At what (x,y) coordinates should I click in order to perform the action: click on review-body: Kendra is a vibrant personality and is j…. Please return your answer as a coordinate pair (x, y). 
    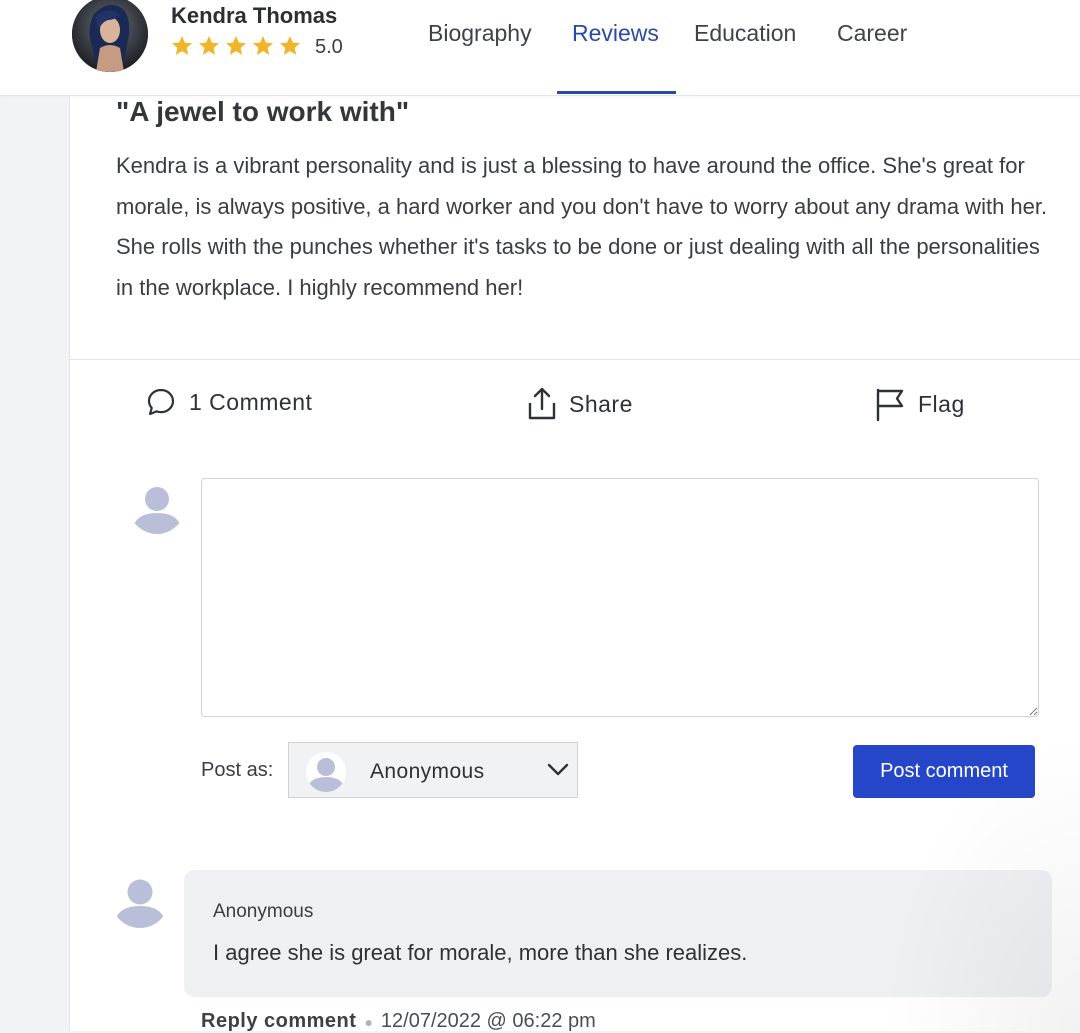
    Looking at the image, I should click on (582, 227).